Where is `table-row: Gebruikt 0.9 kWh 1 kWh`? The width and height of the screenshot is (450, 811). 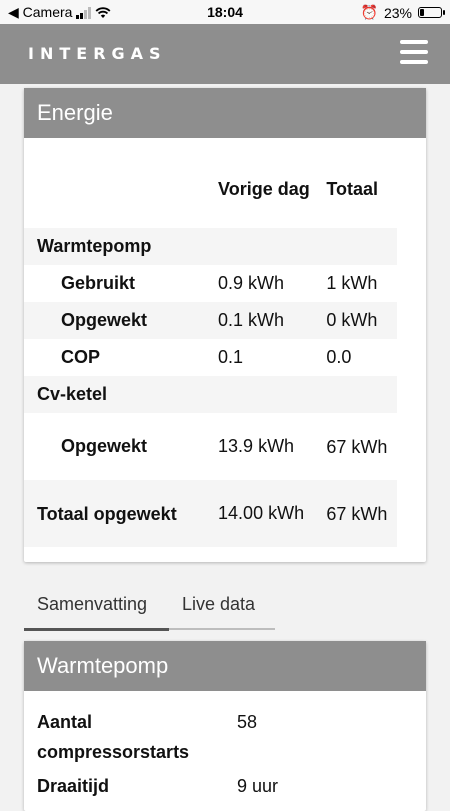 table-row: Gebruikt 0.9 kWh 1 kWh is located at coordinates (210, 283).